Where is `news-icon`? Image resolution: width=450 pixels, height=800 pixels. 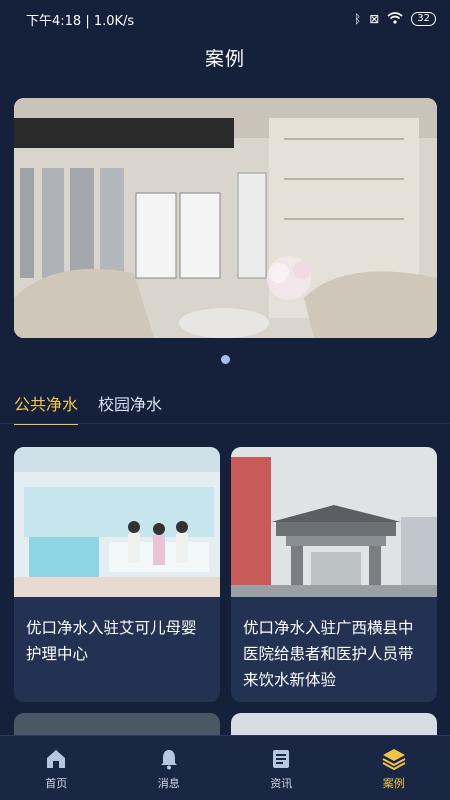 news-icon is located at coordinates (281, 759).